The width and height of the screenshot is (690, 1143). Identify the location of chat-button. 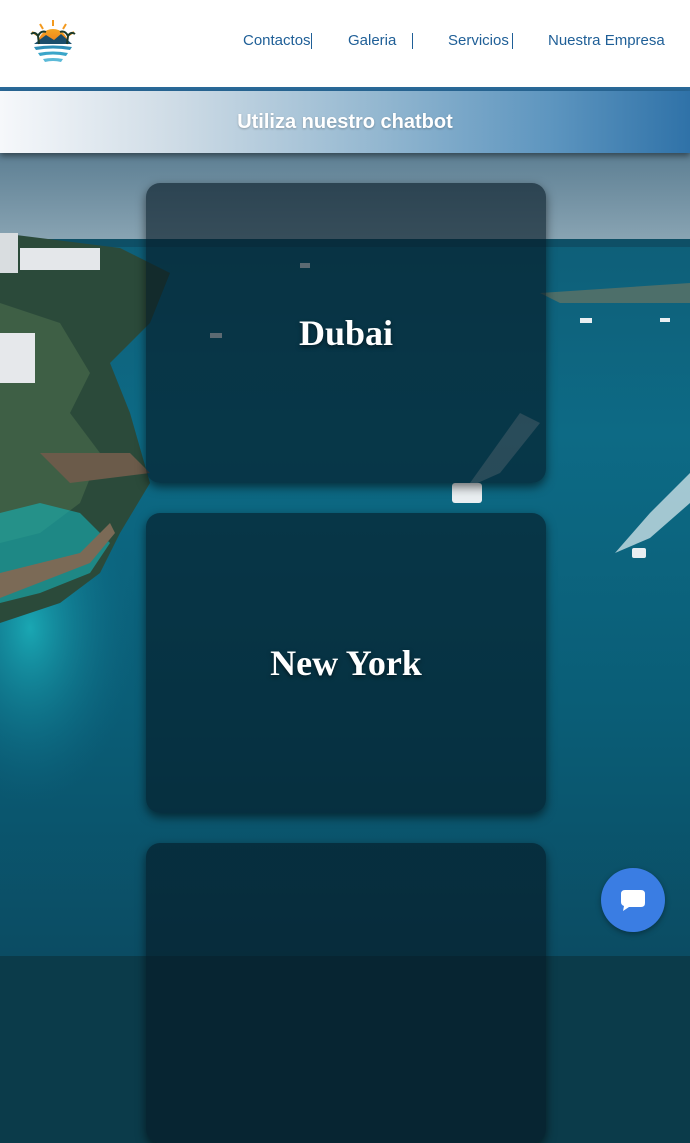
(633, 900).